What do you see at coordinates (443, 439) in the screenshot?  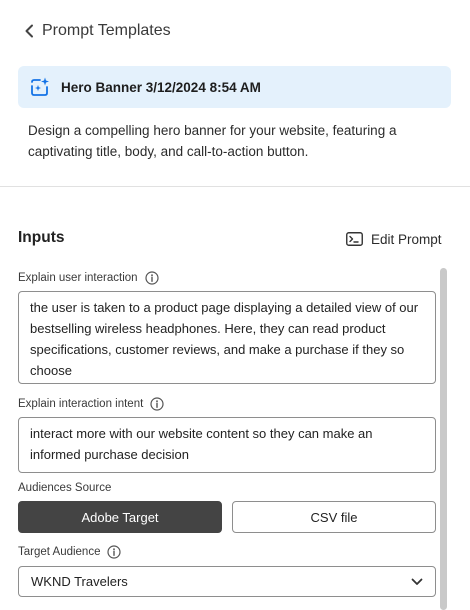 I see `scrollbar-thumb` at bounding box center [443, 439].